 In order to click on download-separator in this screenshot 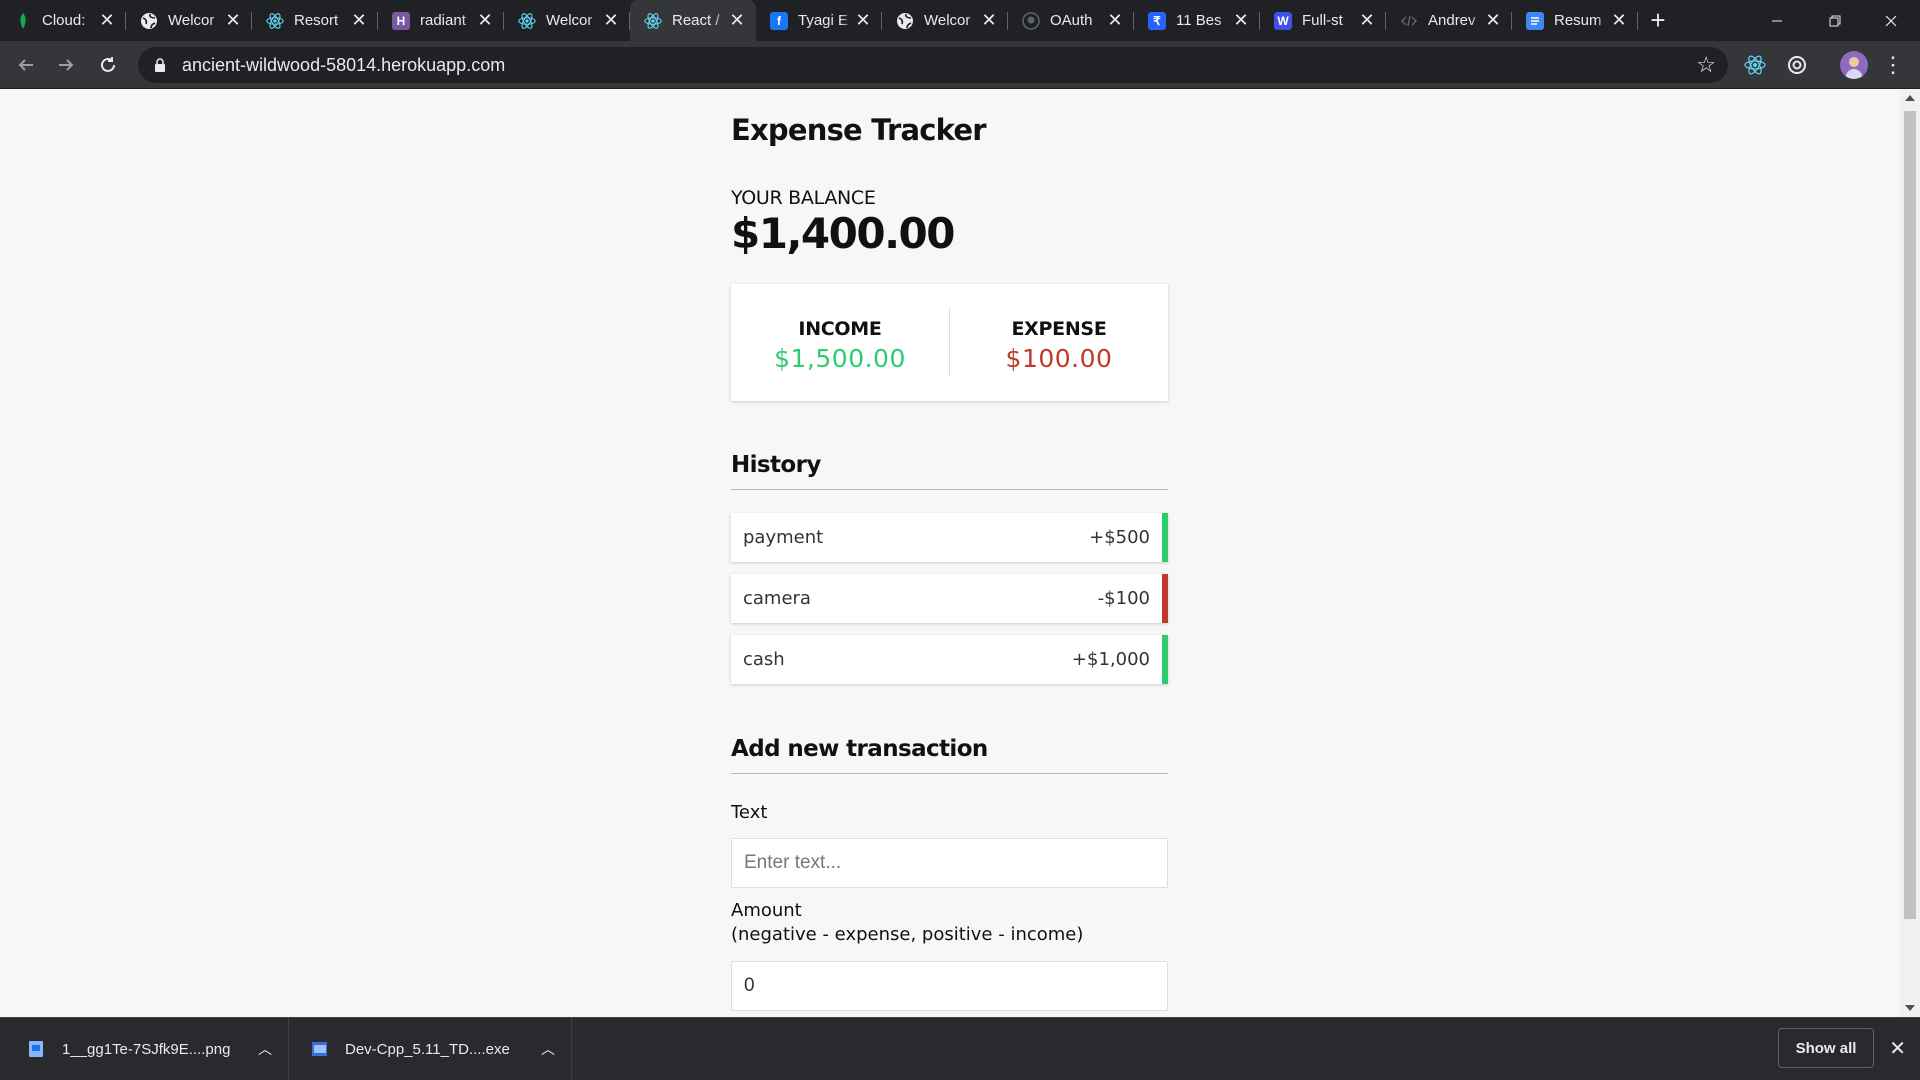, I will do `click(571, 1049)`.